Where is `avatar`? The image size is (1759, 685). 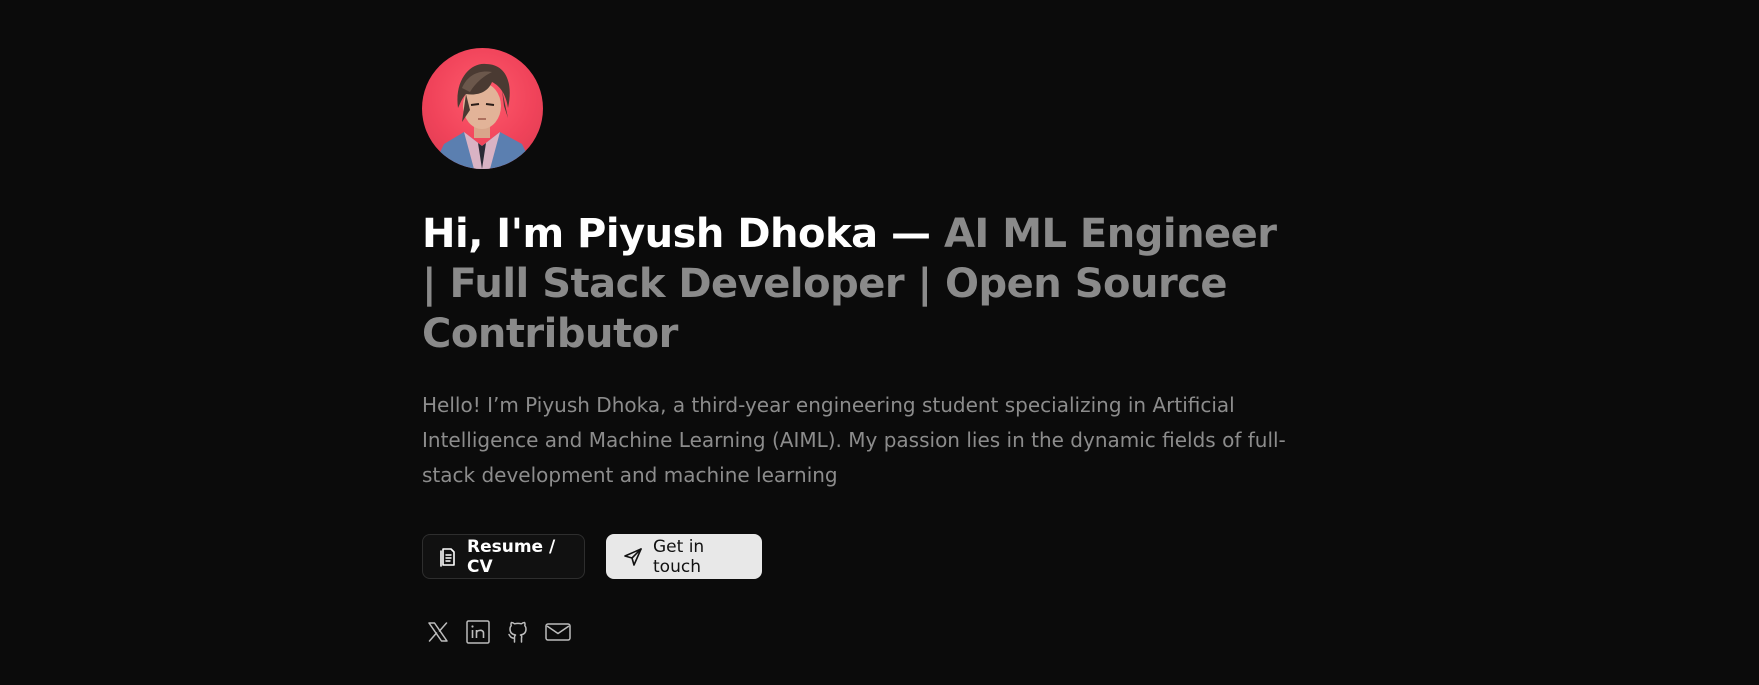 avatar is located at coordinates (482, 108).